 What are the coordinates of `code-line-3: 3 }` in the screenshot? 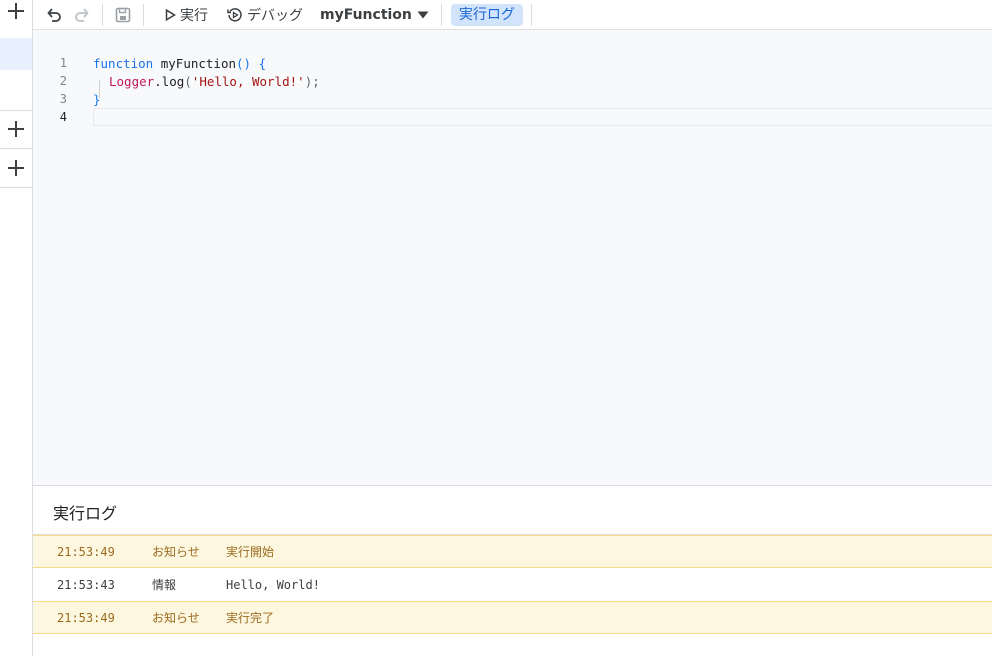 It's located at (512, 99).